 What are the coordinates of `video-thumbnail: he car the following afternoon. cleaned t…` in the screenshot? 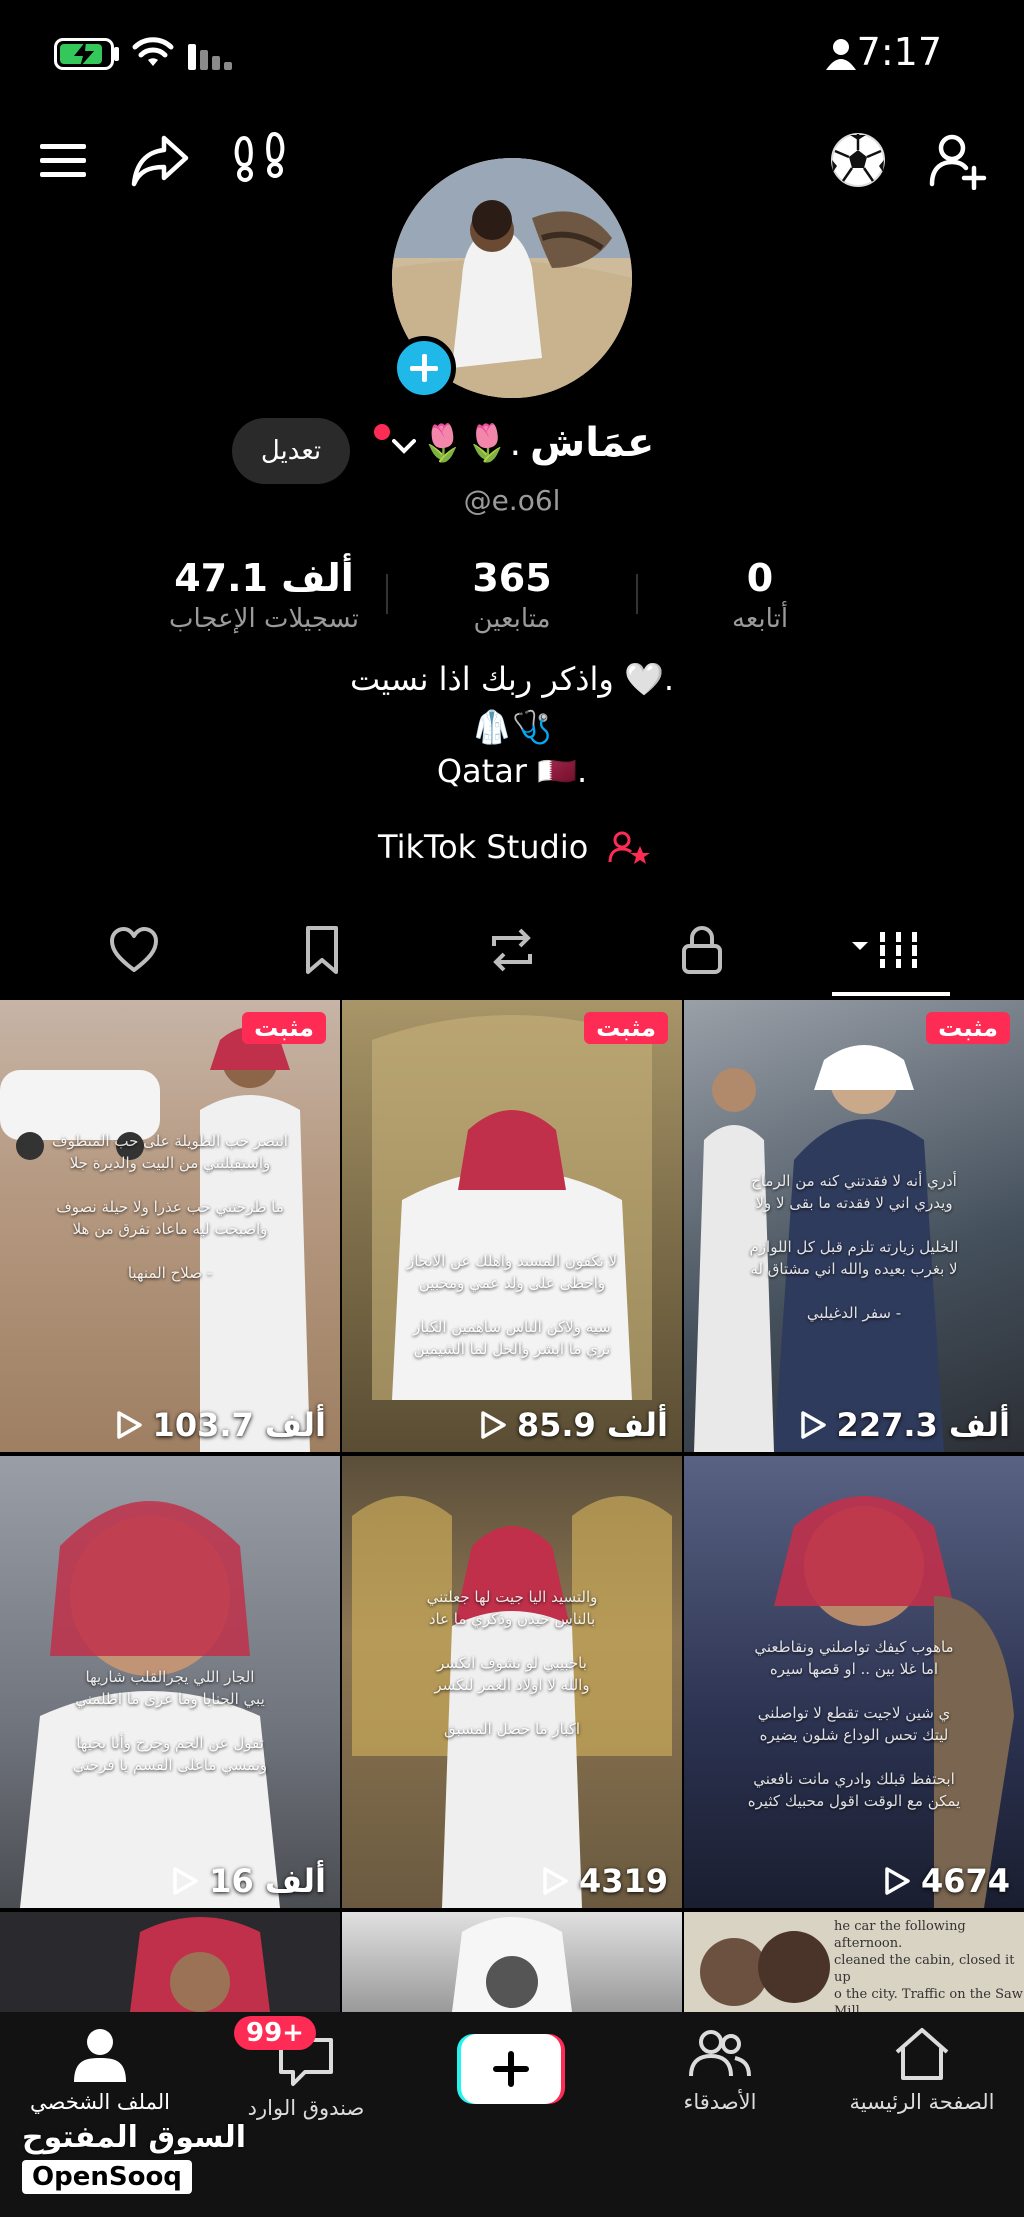 It's located at (854, 1962).